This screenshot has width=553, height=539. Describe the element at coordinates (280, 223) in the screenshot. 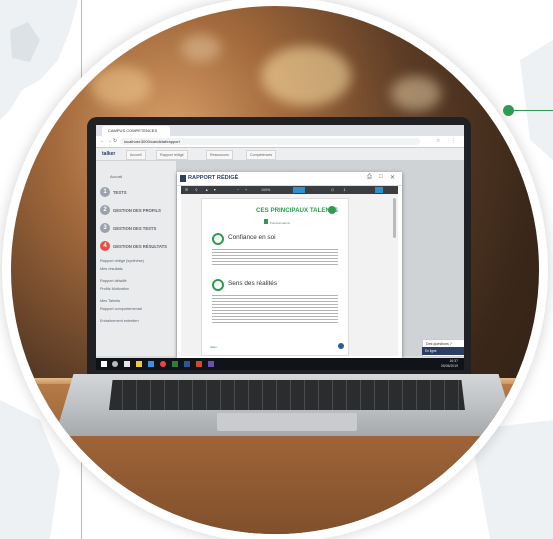

I see `page-subheading: Potentiel talents` at that location.